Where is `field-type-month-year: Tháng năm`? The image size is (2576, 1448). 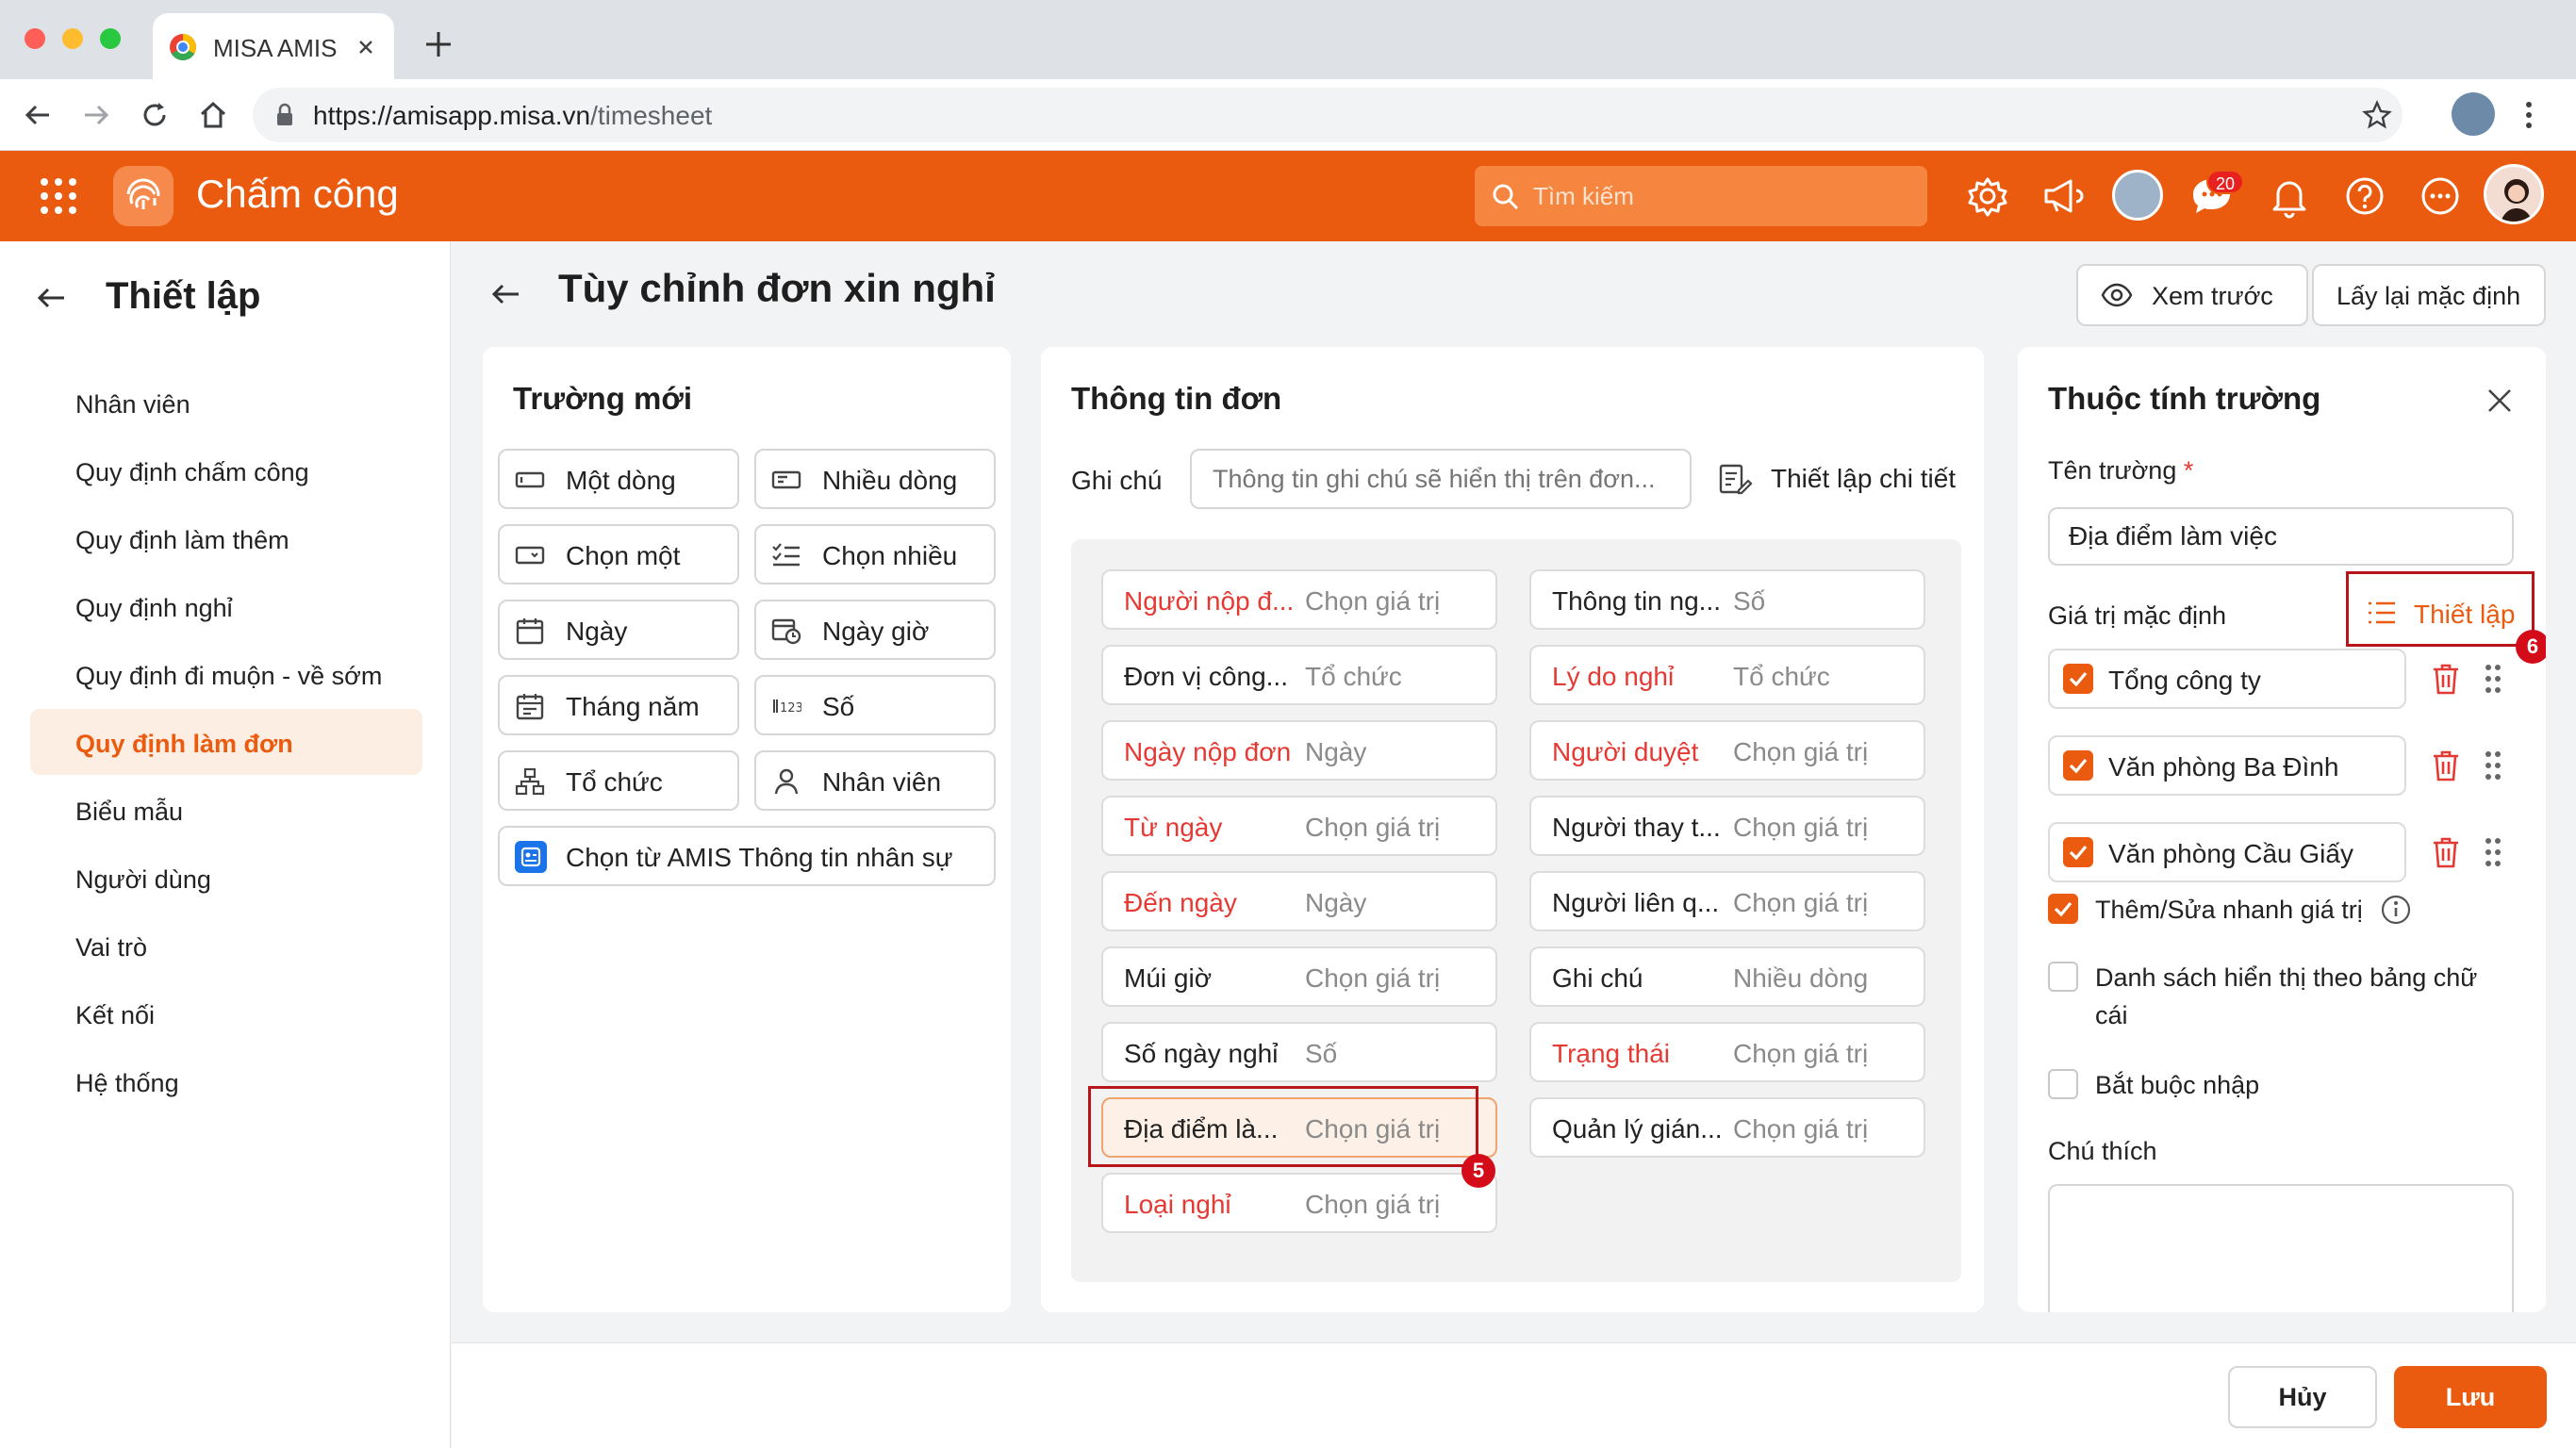 field-type-month-year: Tháng năm is located at coordinates (618, 705).